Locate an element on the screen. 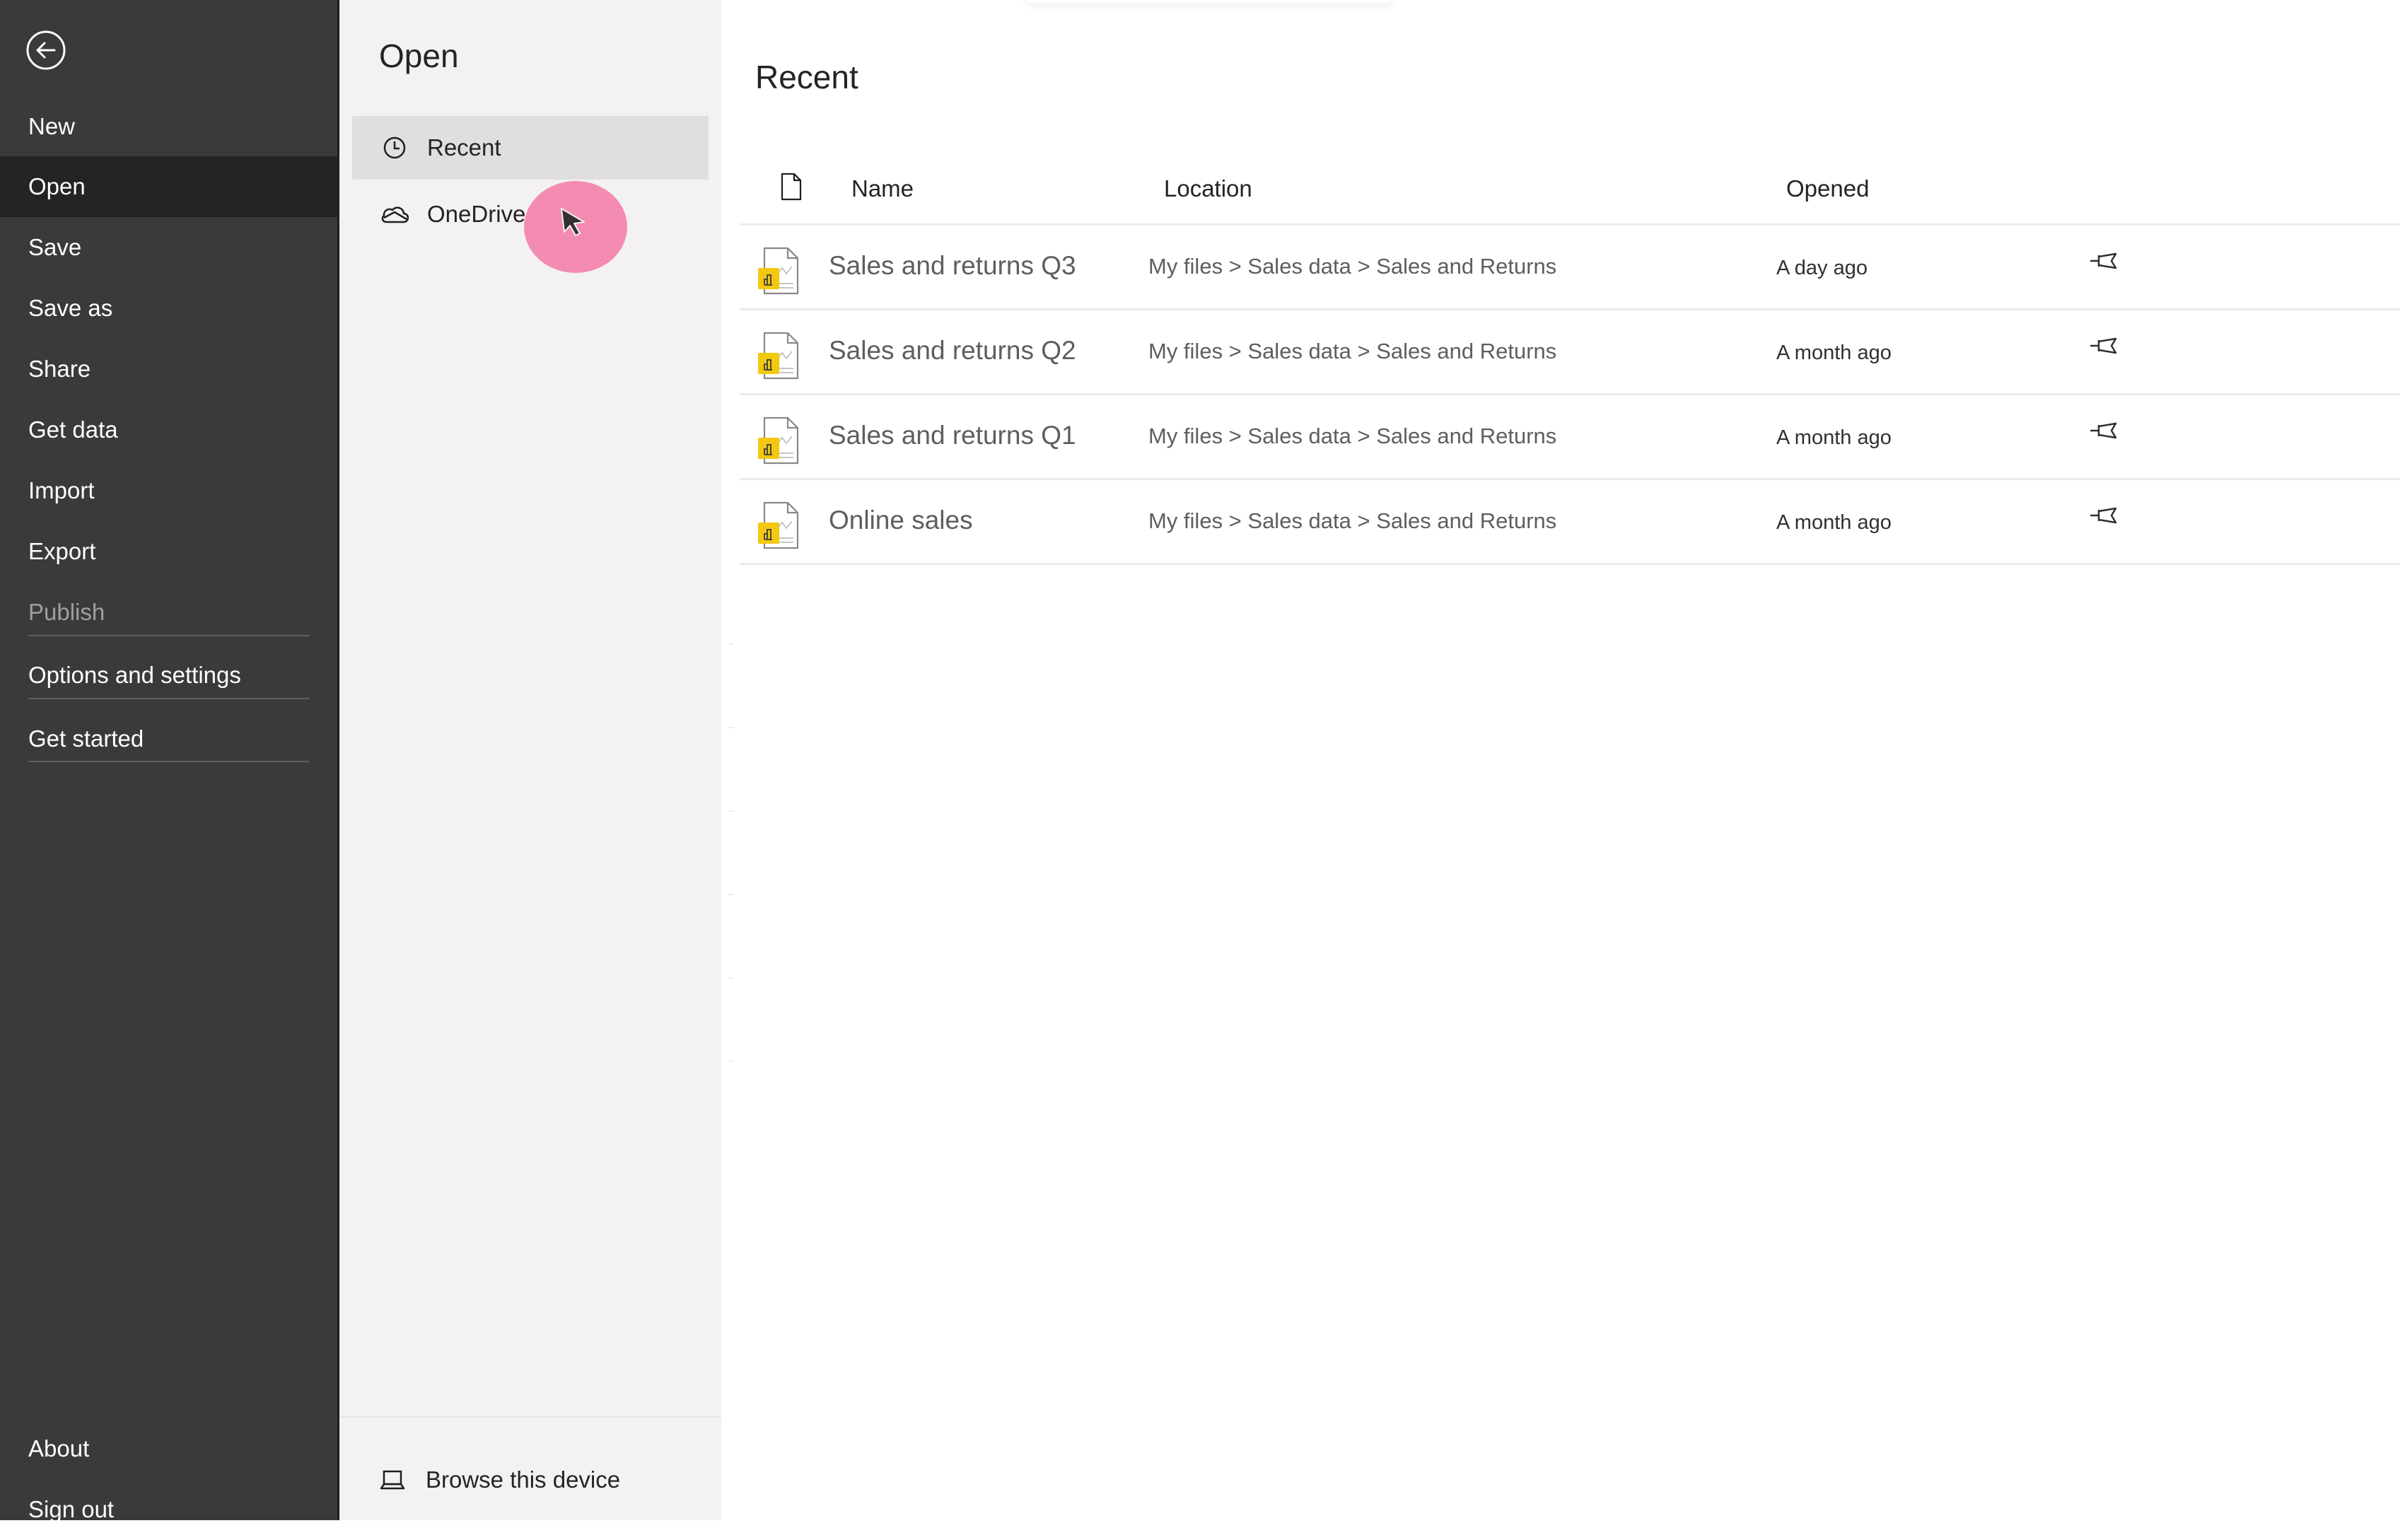  back-arrow-icon is located at coordinates (46, 50).